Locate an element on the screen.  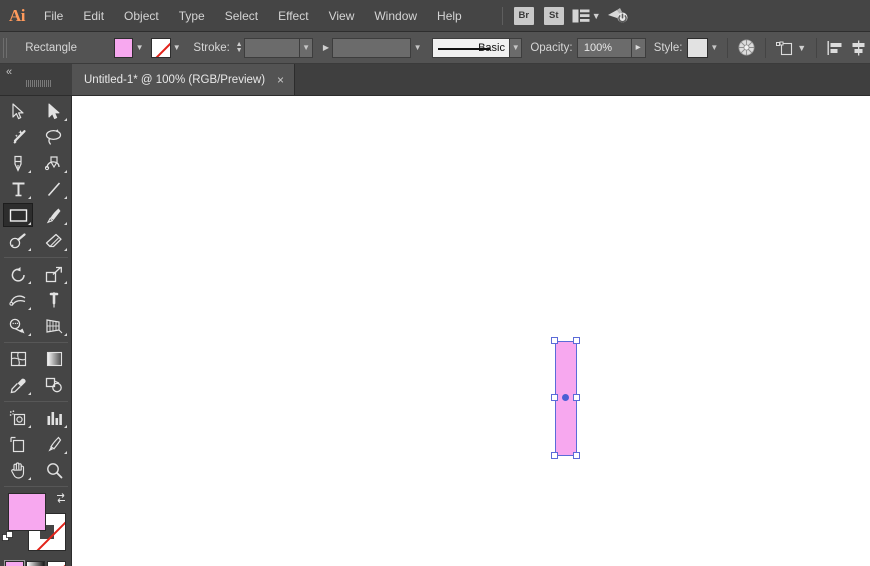
symbol-sprayer-tool is located at coordinates (18, 418).